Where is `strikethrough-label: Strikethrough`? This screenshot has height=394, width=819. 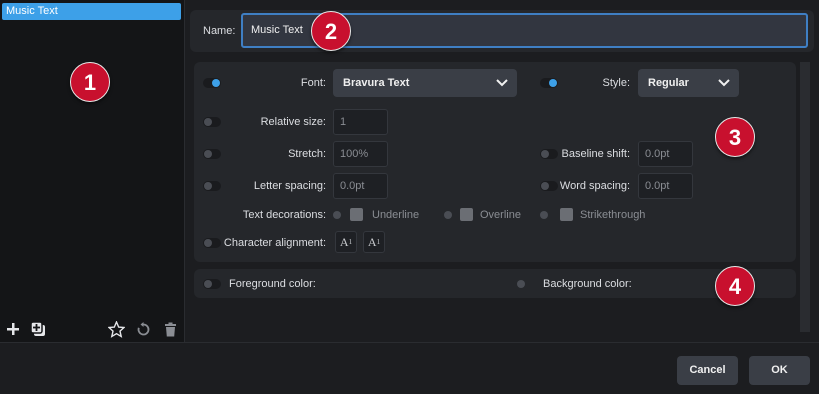
strikethrough-label: Strikethrough is located at coordinates (613, 215).